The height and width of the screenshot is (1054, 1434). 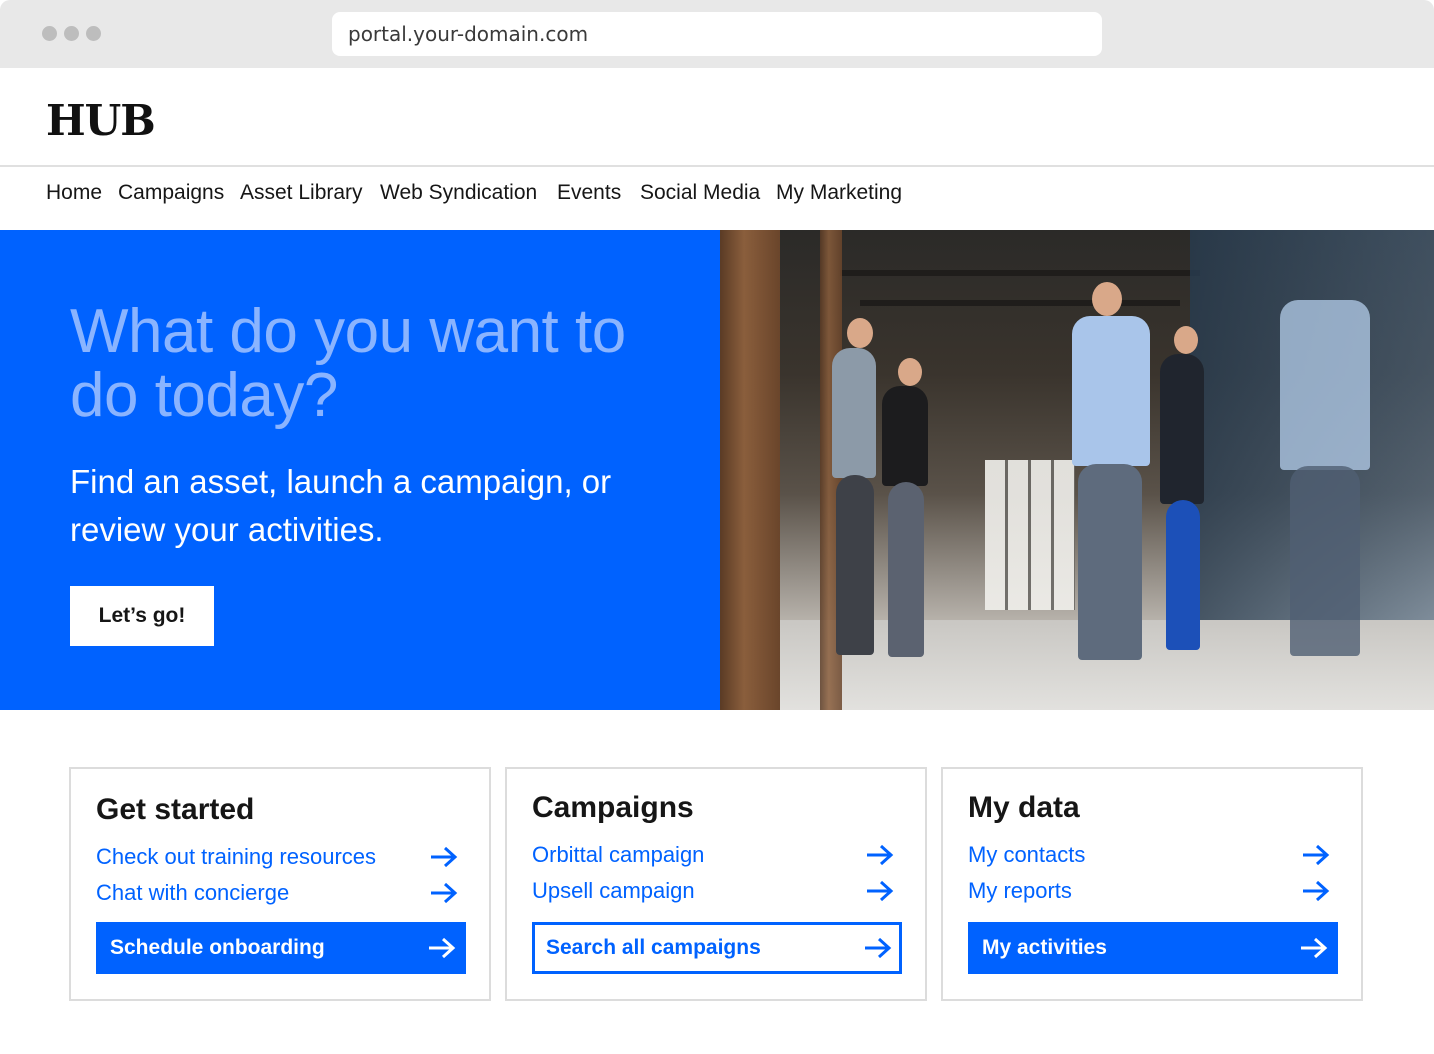 I want to click on card-link-label: Orbittal campaign, so click(x=618, y=854).